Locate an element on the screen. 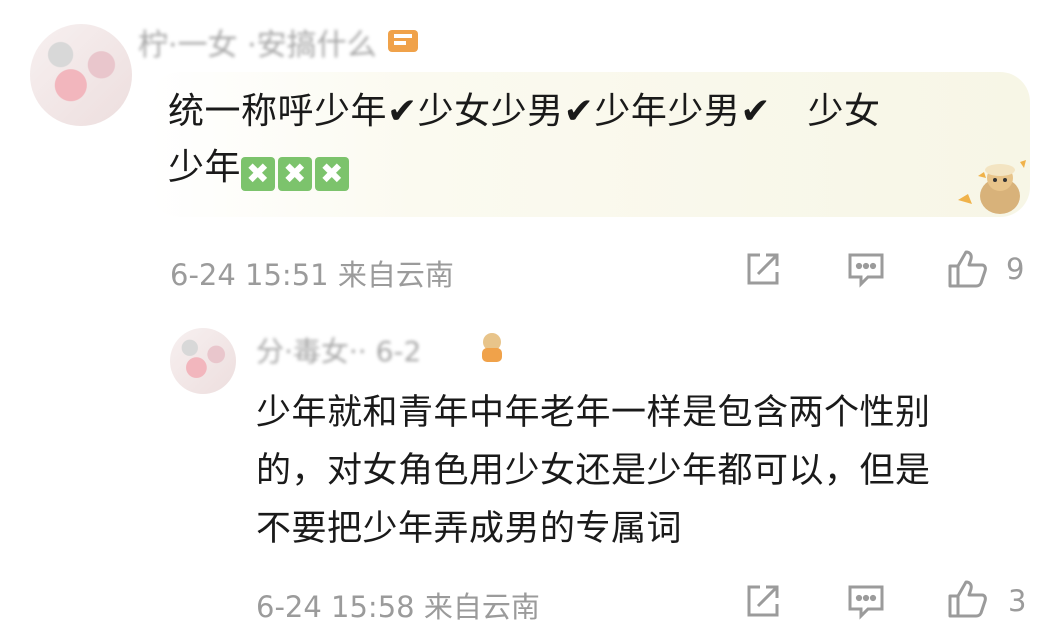 The height and width of the screenshot is (626, 1060). comment-meta: 6-24 15:51 来自云南 is located at coordinates (312, 273).